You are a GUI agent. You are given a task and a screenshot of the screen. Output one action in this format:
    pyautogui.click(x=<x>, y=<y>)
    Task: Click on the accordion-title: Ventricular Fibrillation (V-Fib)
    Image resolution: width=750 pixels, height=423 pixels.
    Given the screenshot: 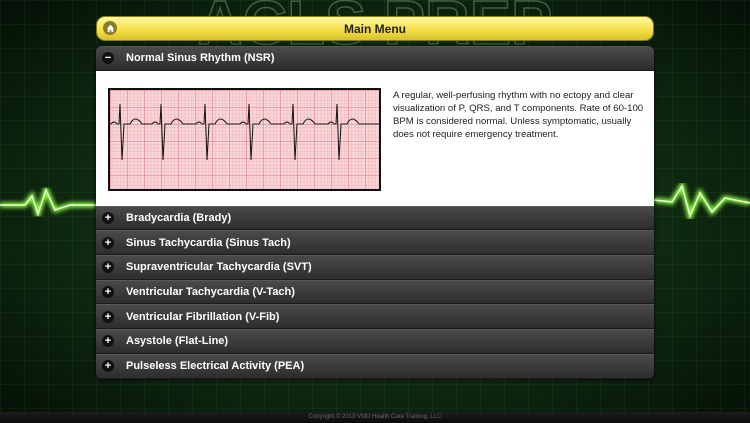 What is the action you would take?
    pyautogui.click(x=203, y=316)
    